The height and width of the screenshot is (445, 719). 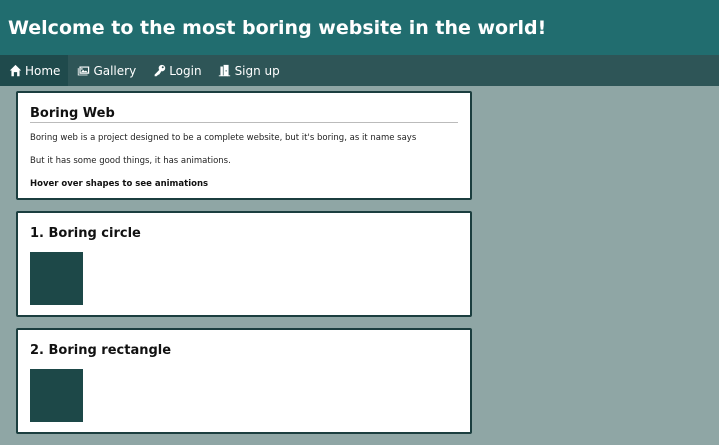 What do you see at coordinates (119, 184) in the screenshot?
I see `intro-hint: Hover over shapes to see animations` at bounding box center [119, 184].